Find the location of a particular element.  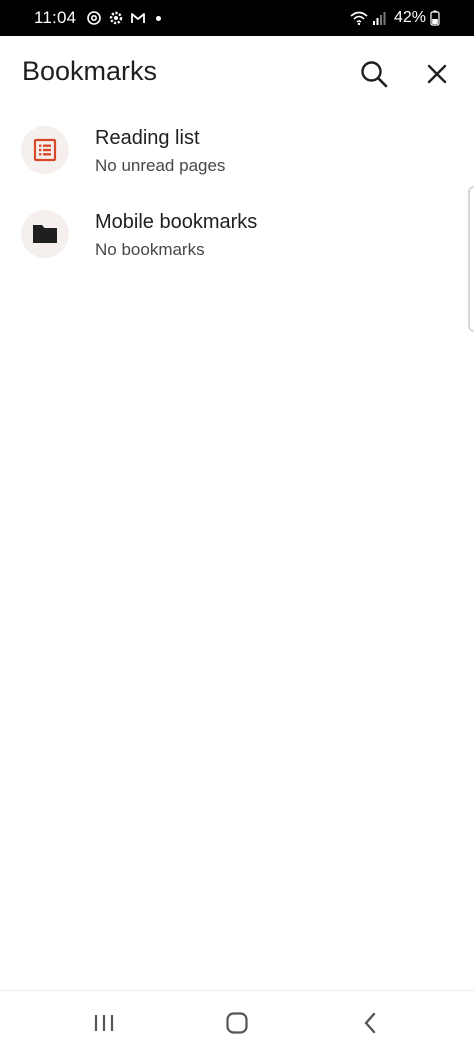

reading-list-icon is located at coordinates (45, 150).